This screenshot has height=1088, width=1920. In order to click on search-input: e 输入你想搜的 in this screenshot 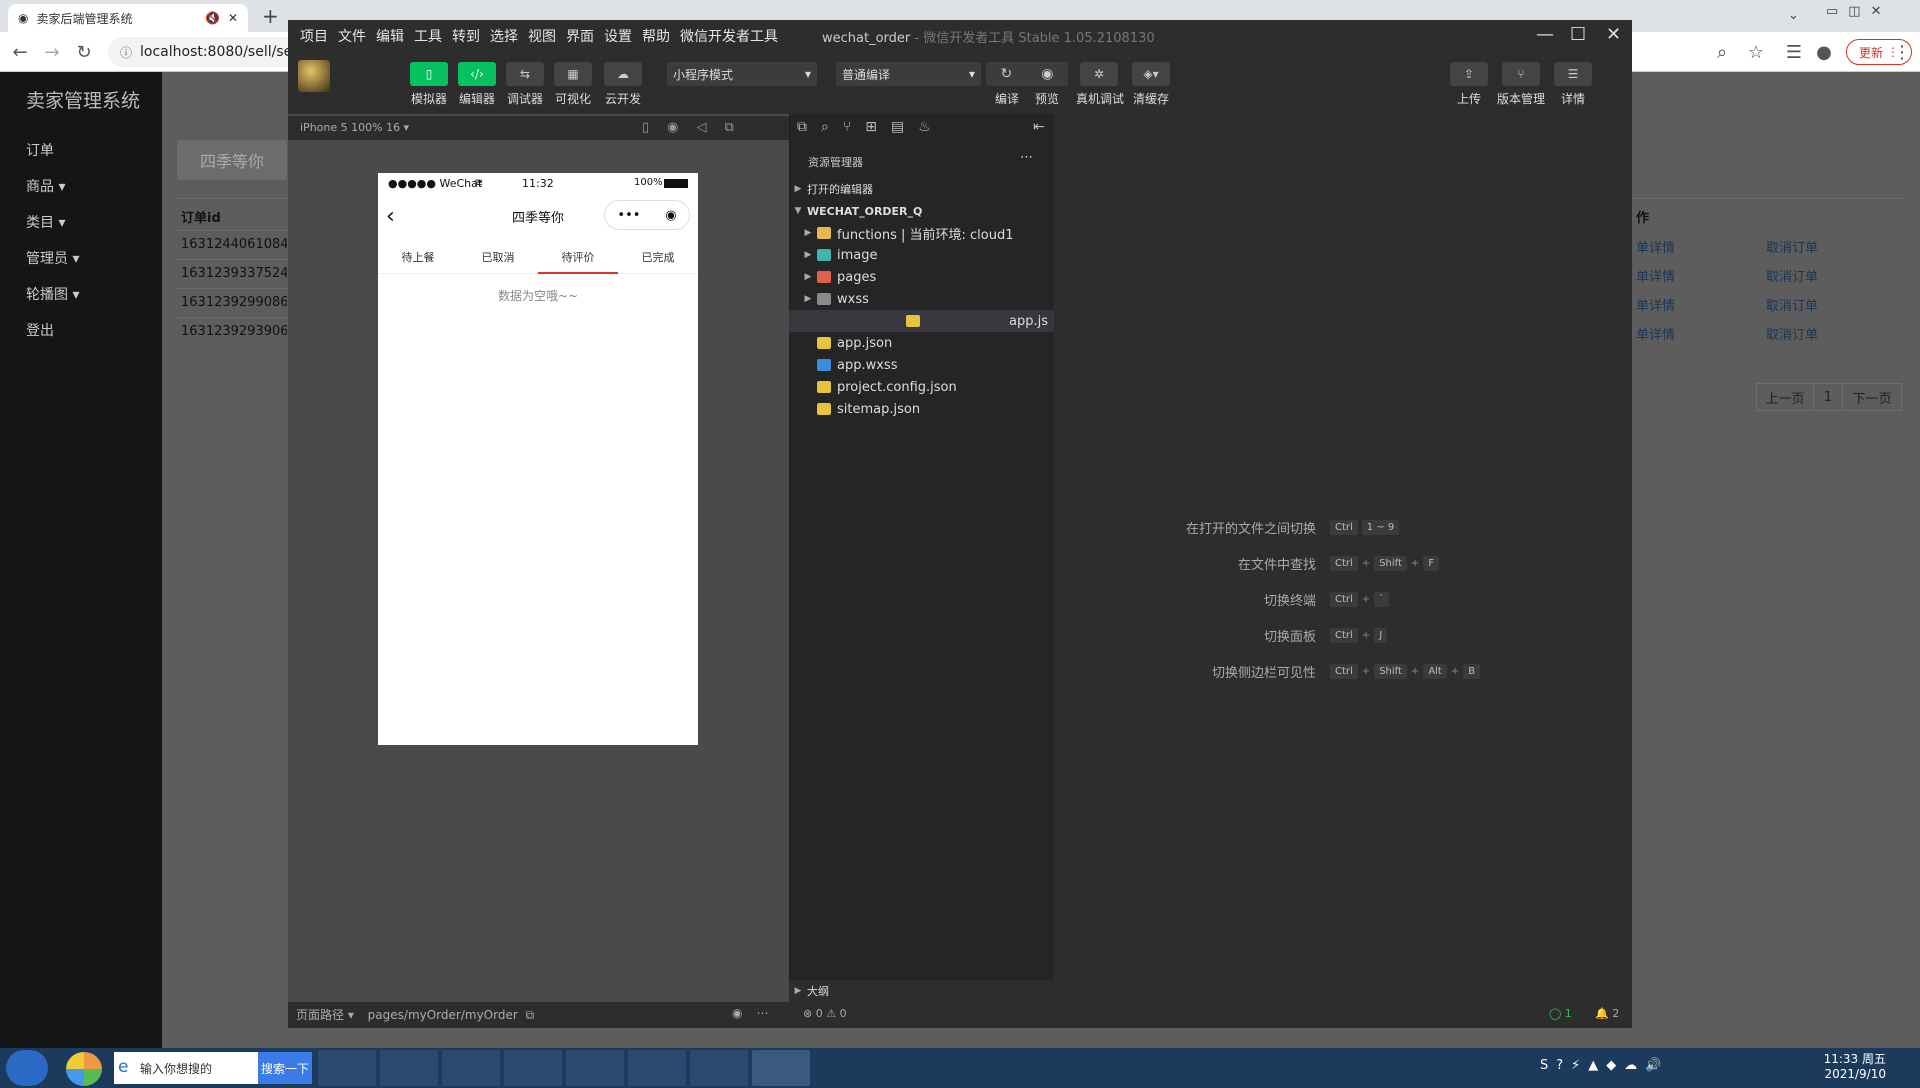, I will do `click(186, 1068)`.